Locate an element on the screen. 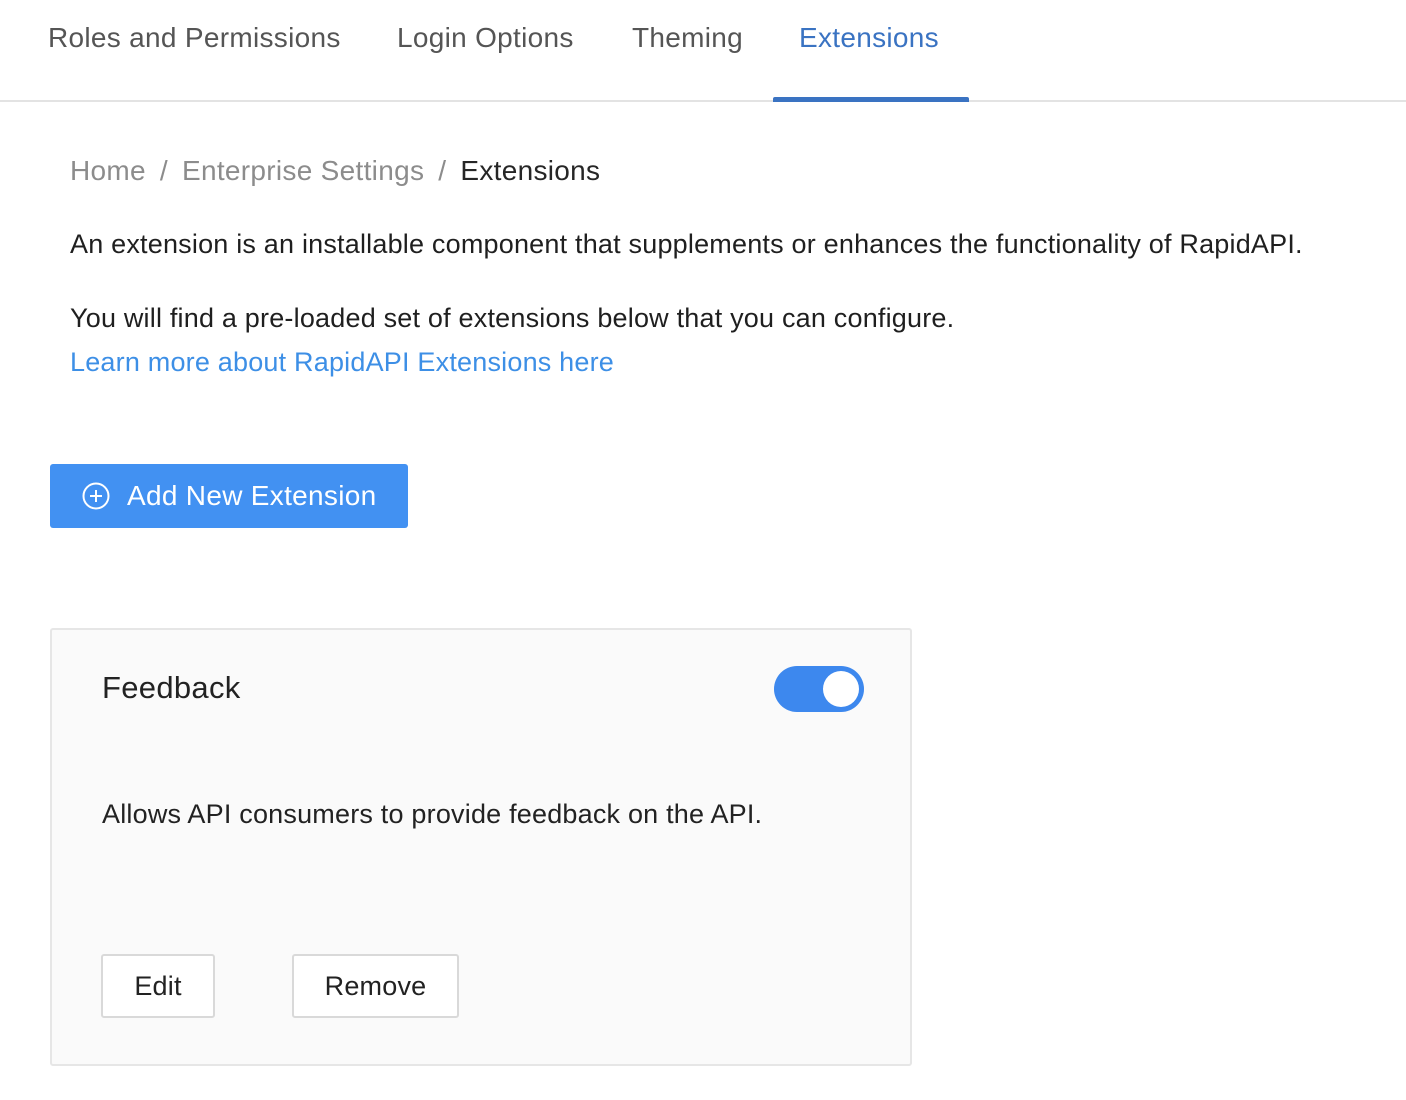  extension-enabled-toggle is located at coordinates (819, 689).